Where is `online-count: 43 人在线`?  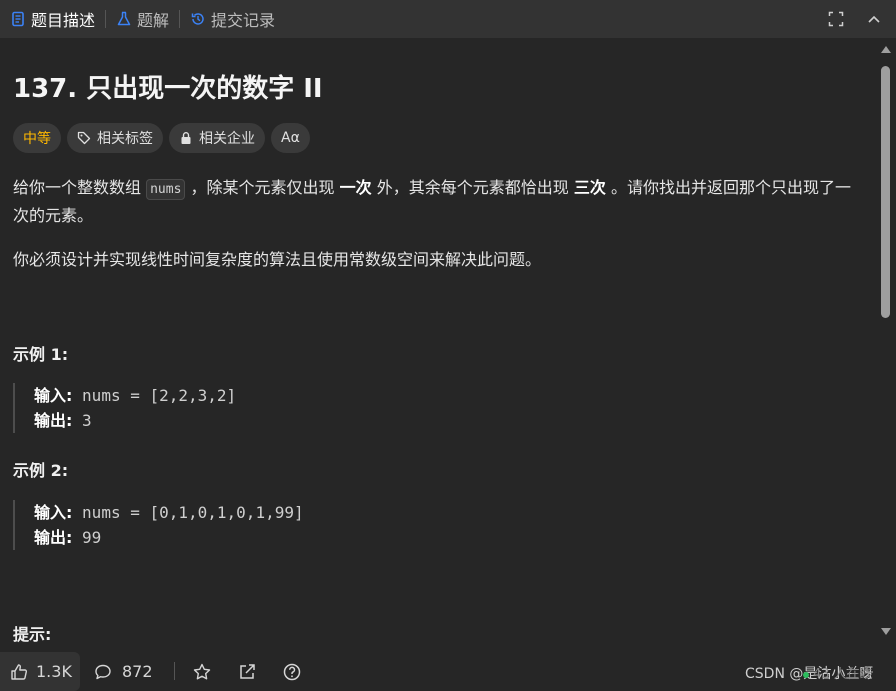 online-count: 43 人在线 is located at coordinates (838, 672).